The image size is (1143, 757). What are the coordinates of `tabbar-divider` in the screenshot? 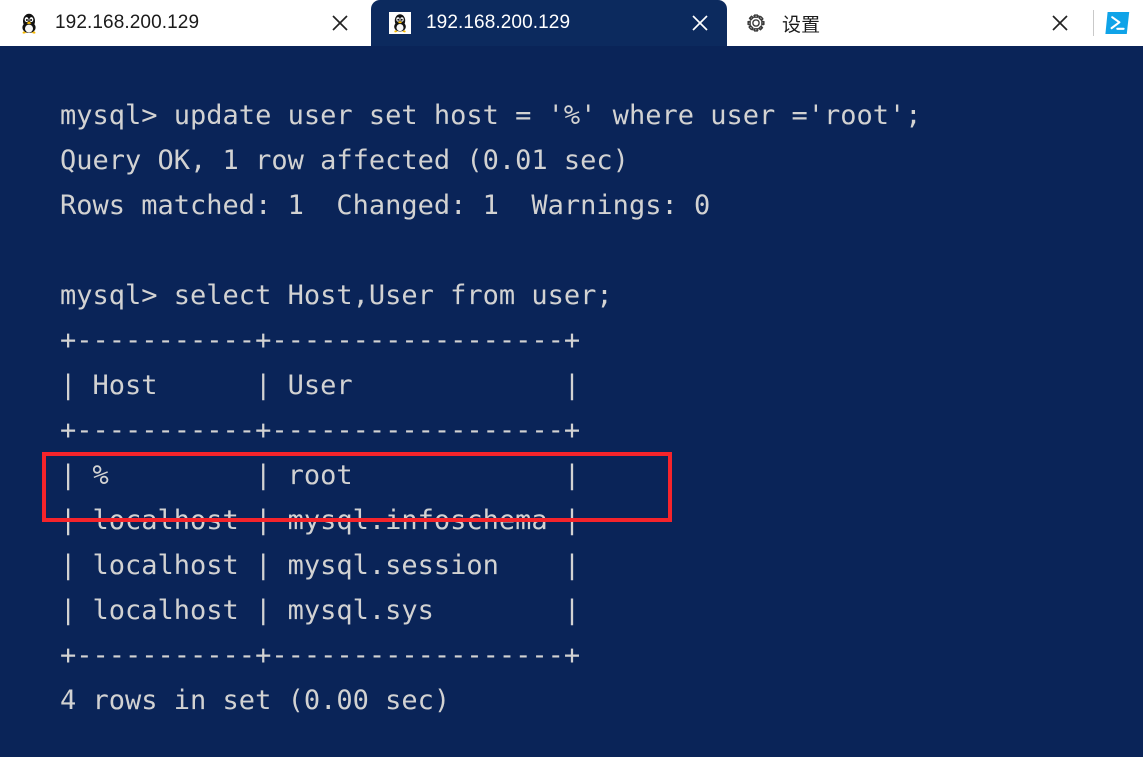 It's located at (1093, 23).